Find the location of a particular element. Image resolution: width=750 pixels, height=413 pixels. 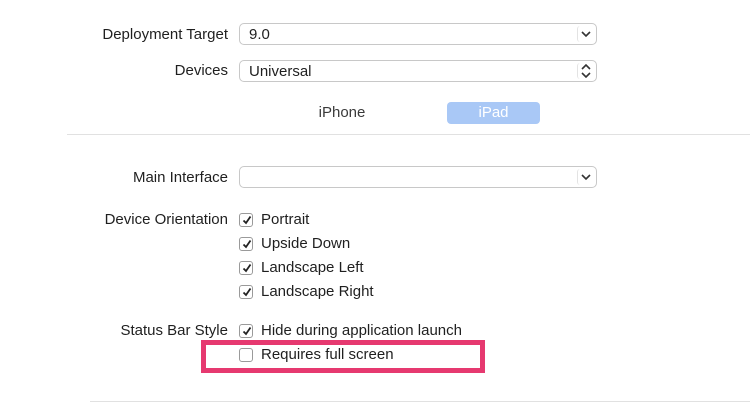

devices-value: Universal is located at coordinates (280, 71).